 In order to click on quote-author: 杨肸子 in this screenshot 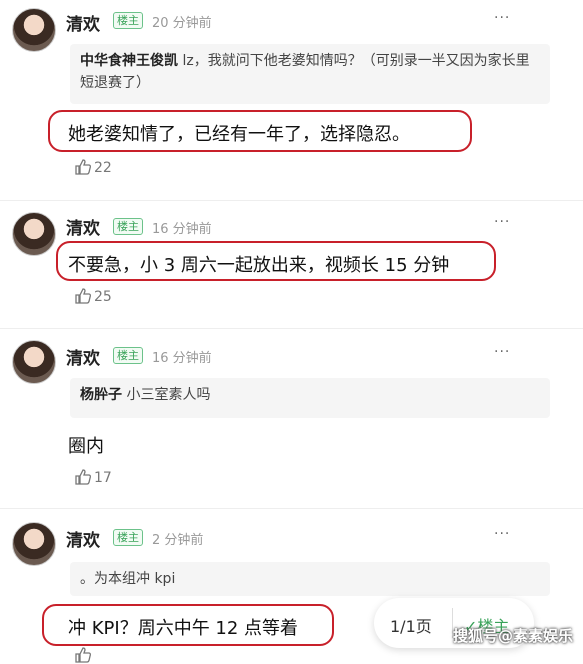, I will do `click(101, 395)`.